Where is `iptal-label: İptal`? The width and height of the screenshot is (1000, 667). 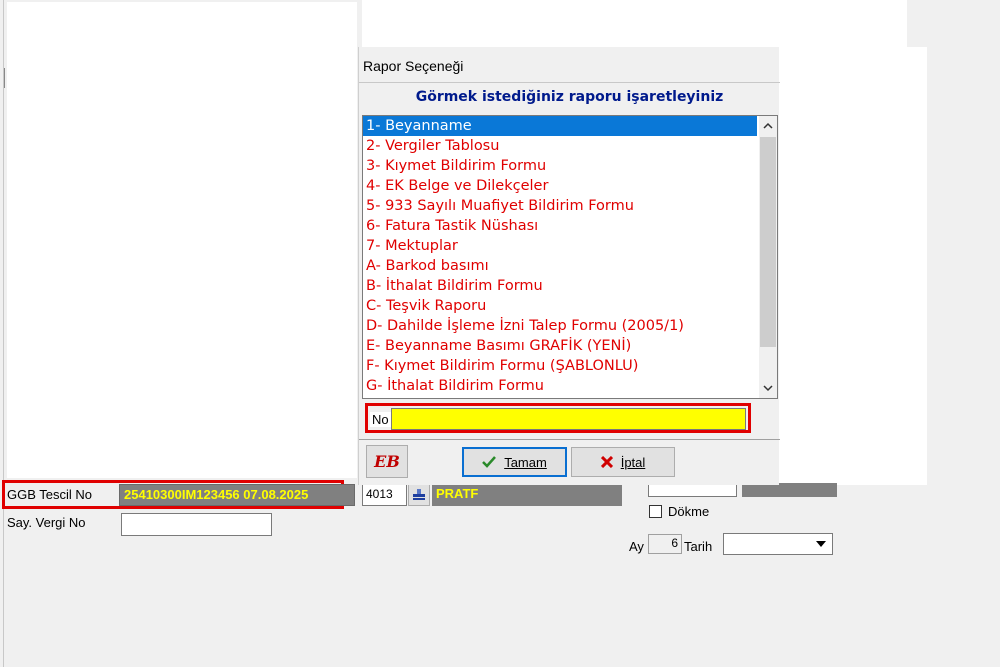 iptal-label: İptal is located at coordinates (633, 462).